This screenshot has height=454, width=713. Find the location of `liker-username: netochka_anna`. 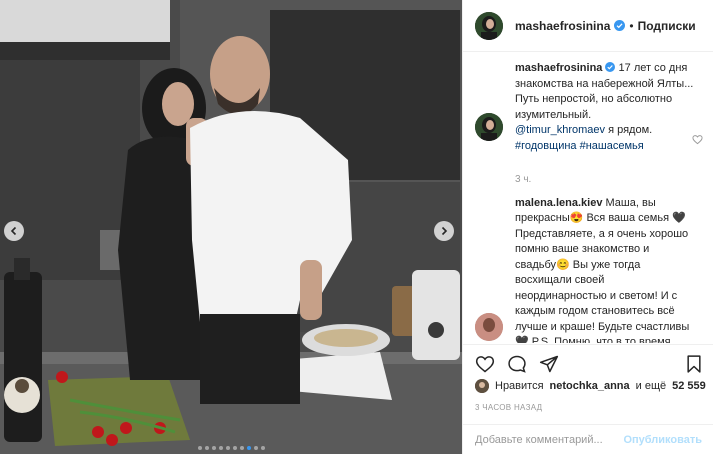

liker-username: netochka_anna is located at coordinates (590, 386).